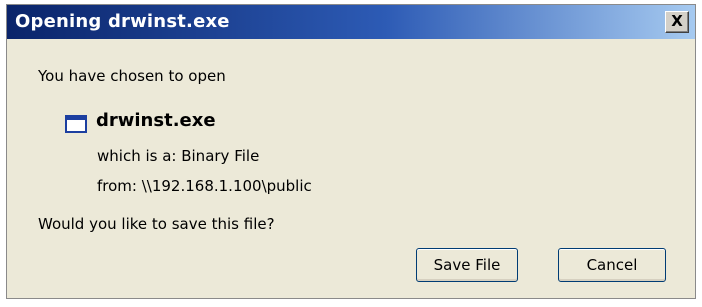  What do you see at coordinates (178, 156) in the screenshot?
I see `file-type-line: which is a: Binary File` at bounding box center [178, 156].